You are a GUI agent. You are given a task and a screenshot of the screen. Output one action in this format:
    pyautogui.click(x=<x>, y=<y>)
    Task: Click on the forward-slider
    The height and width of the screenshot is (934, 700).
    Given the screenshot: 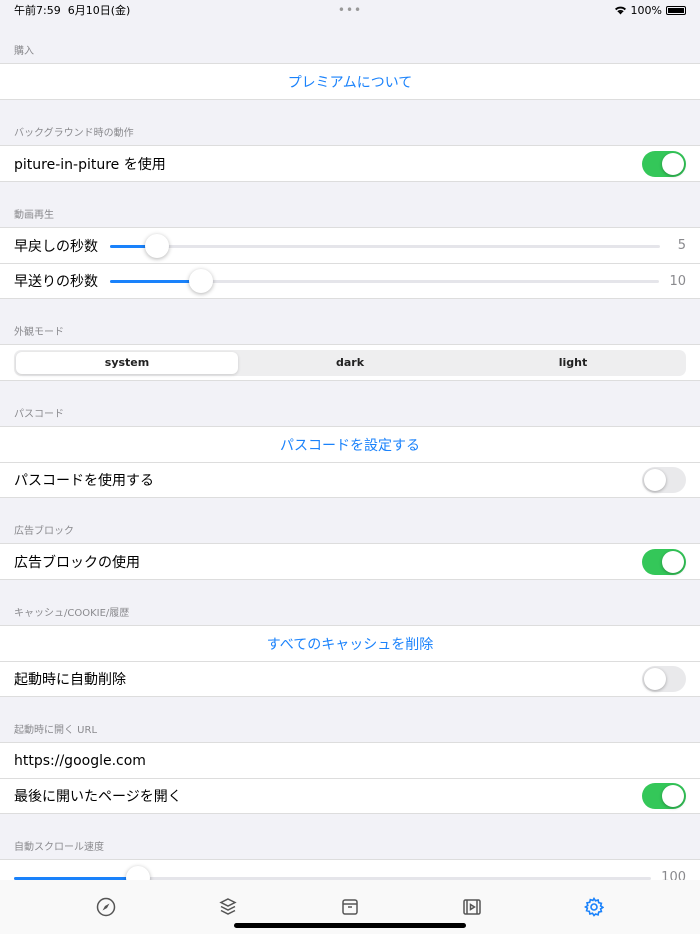 What is the action you would take?
    pyautogui.click(x=385, y=281)
    